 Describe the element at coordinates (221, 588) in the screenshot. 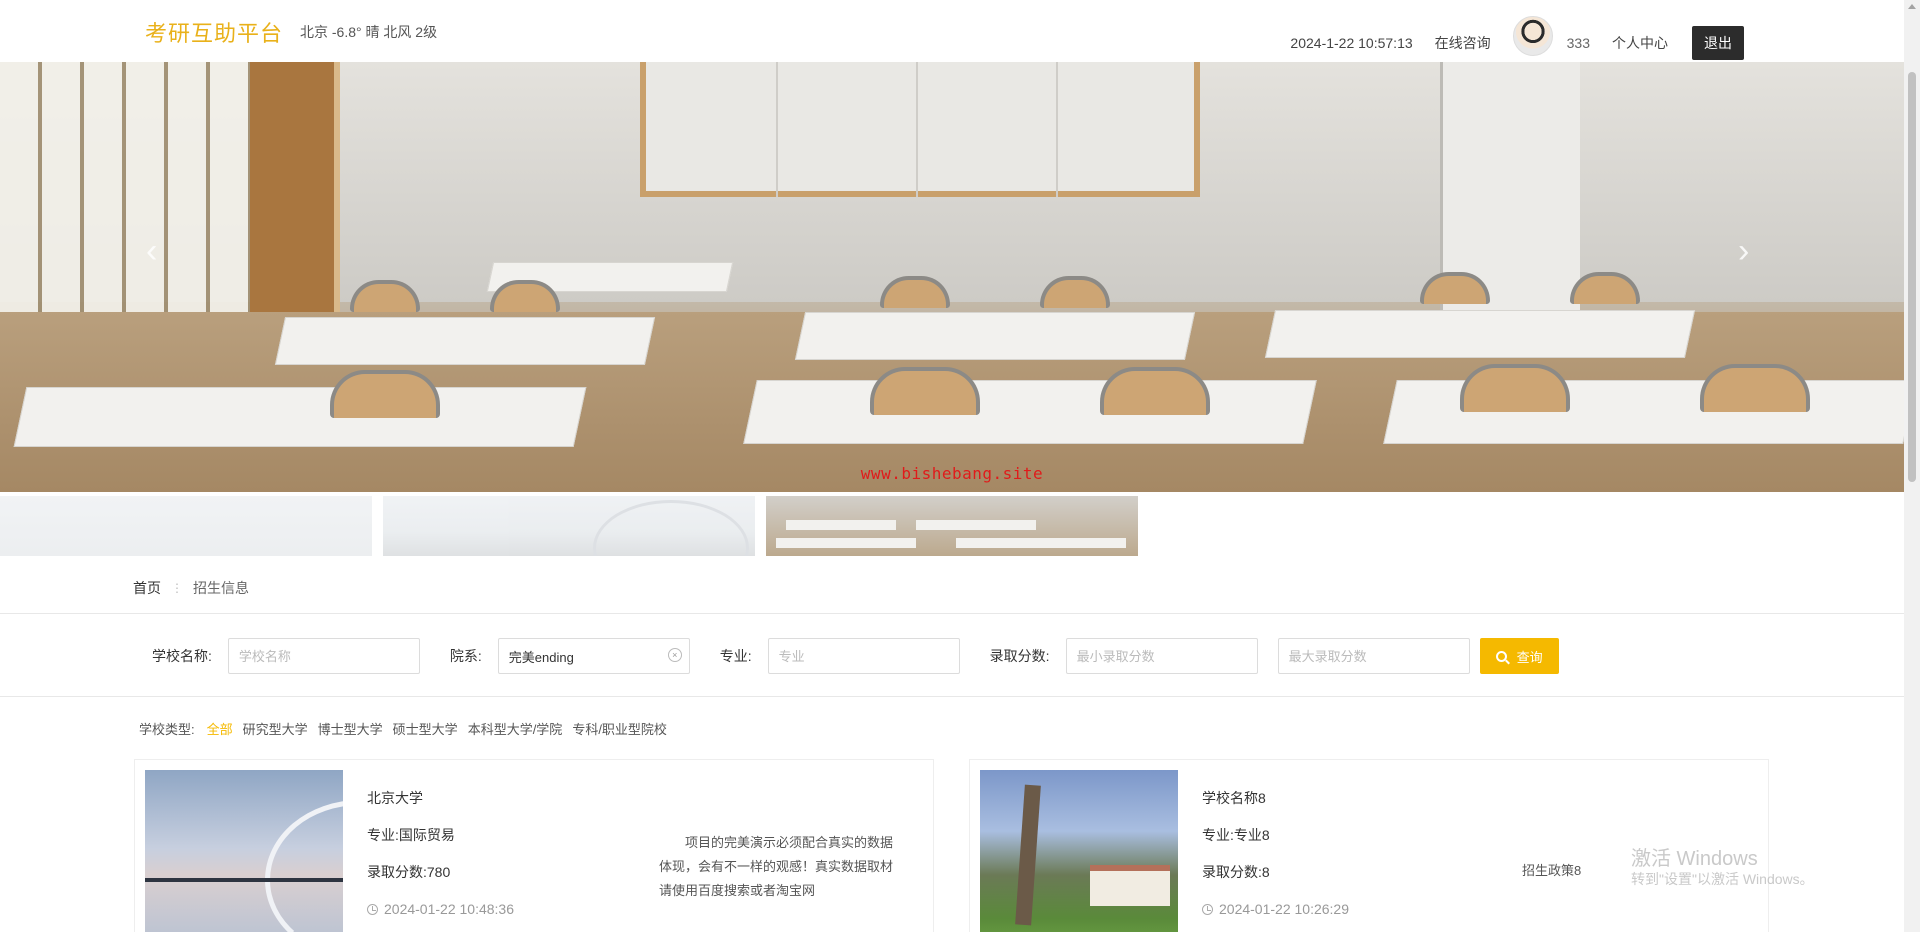

I see `breadcrumb-current: 招生信息` at that location.